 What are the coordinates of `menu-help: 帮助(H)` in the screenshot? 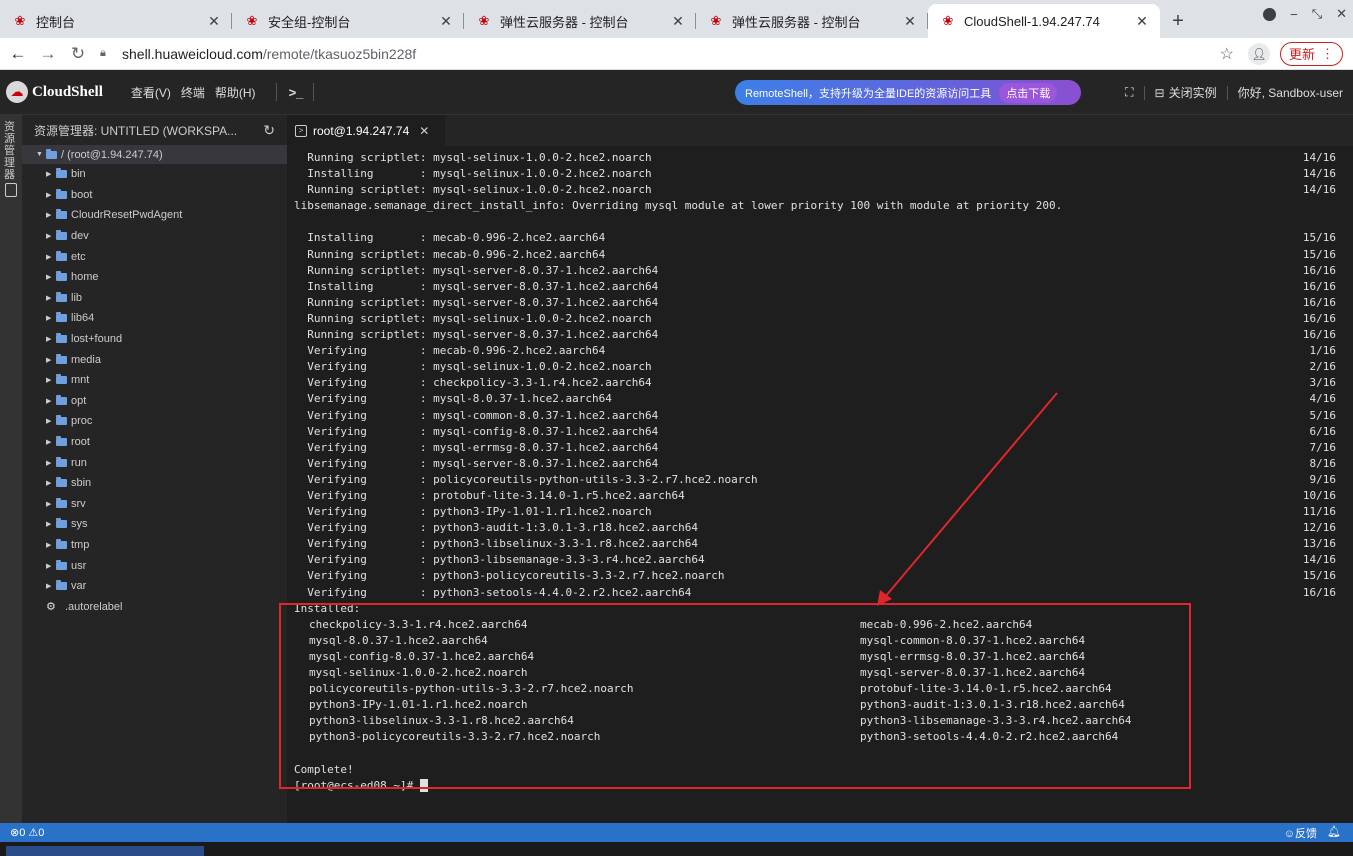 It's located at (235, 92).